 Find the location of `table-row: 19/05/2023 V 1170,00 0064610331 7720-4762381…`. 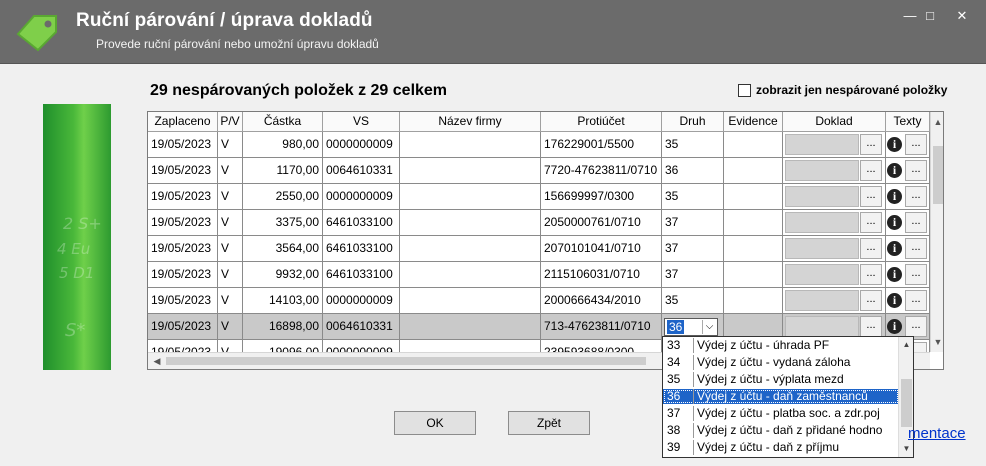

table-row: 19/05/2023 V 1170,00 0064610331 7720-4762381… is located at coordinates (539, 171).